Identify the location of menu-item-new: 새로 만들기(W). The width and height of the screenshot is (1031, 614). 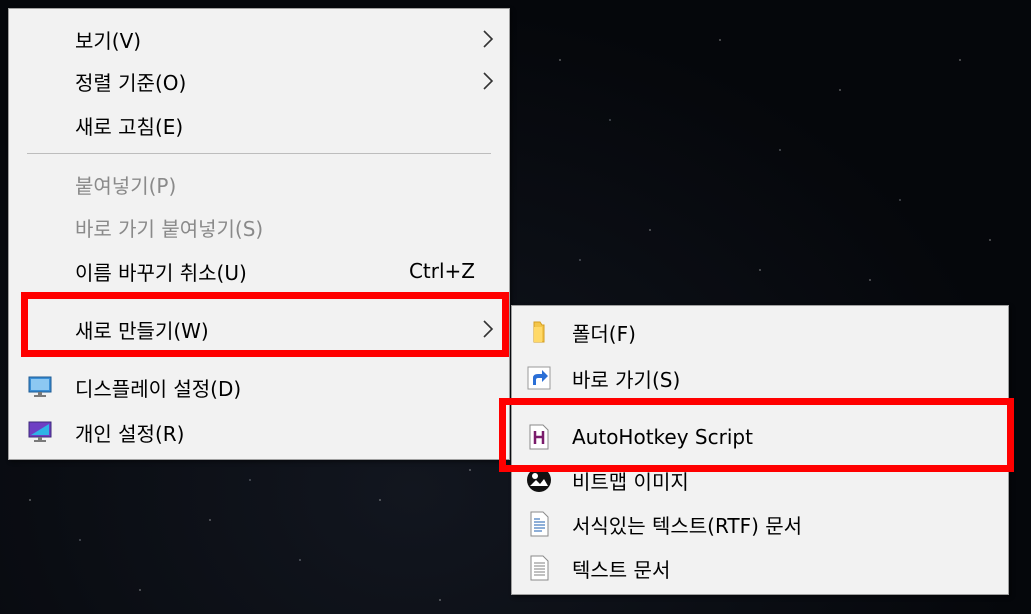
(259, 329).